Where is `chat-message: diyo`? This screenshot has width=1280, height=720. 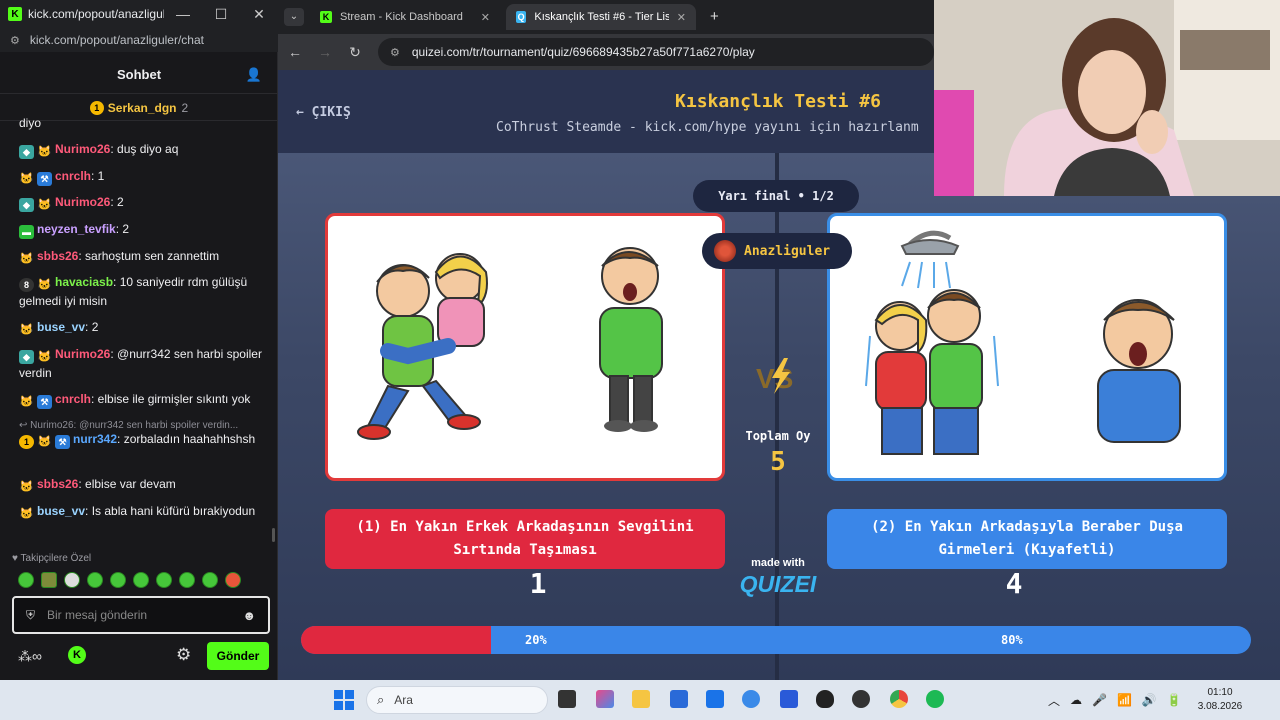 chat-message: diyo is located at coordinates (141, 125).